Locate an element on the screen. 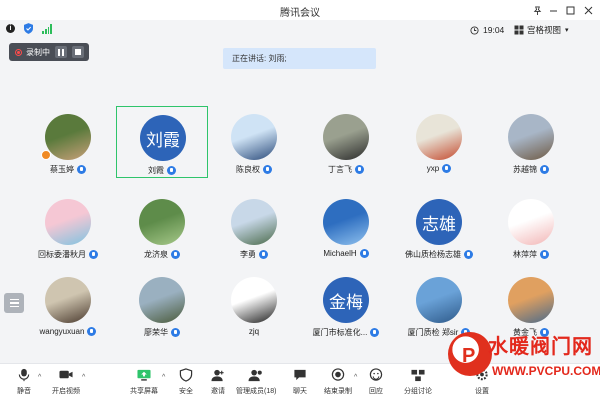 Image resolution: width=600 pixels, height=401 pixels. view-mode-dropdown: 宫格视图 ▾ is located at coordinates (541, 30).